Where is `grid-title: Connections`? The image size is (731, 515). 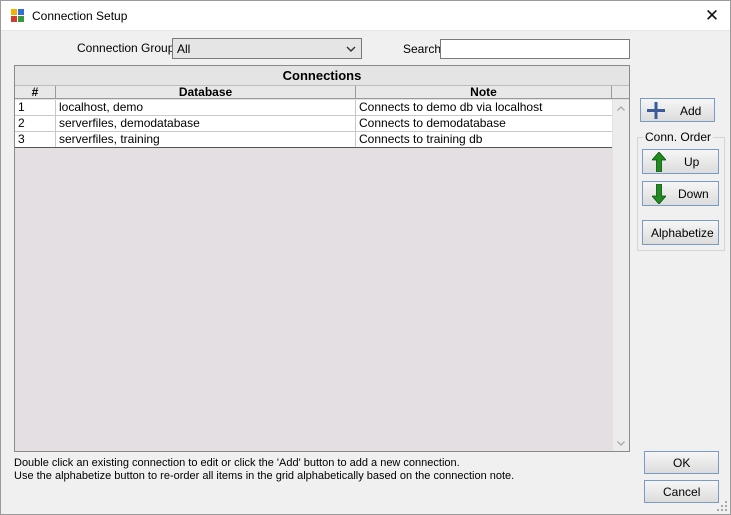
grid-title: Connections is located at coordinates (322, 76).